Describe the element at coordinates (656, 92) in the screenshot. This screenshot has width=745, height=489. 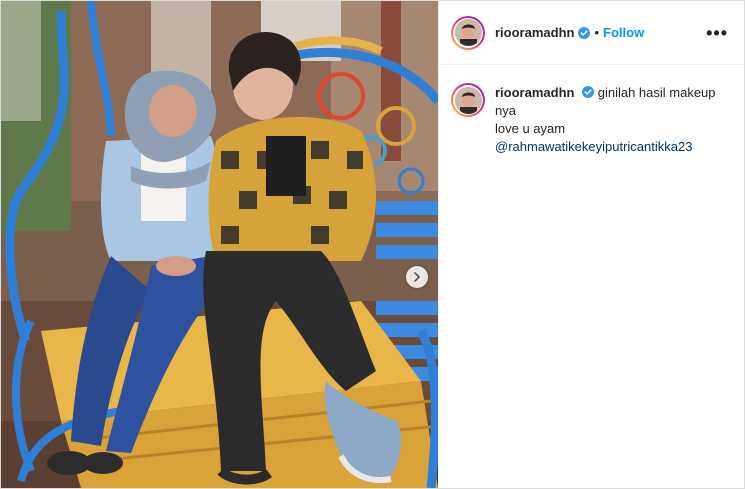
I see `caption-line-1: ginilah hasil makeup` at that location.